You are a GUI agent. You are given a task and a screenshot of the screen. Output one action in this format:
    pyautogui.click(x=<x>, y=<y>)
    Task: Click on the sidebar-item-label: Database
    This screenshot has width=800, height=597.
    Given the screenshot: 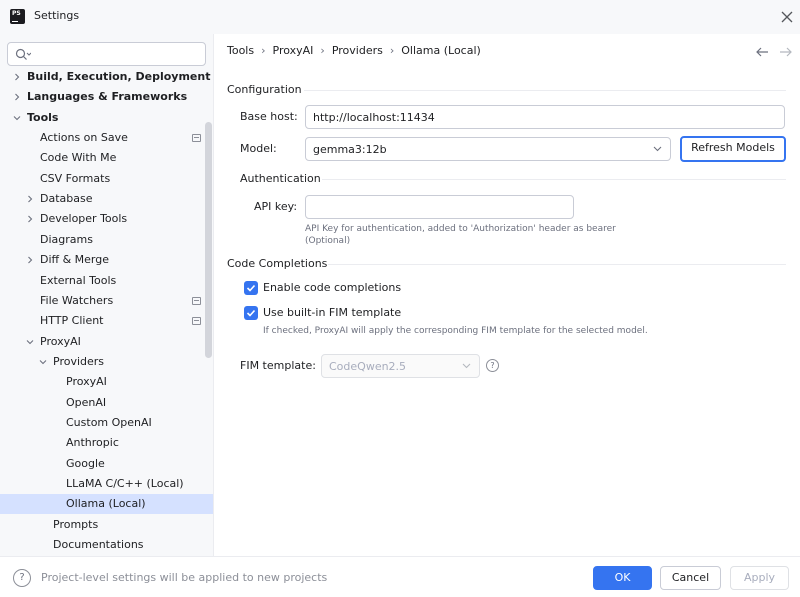 What is the action you would take?
    pyautogui.click(x=66, y=199)
    